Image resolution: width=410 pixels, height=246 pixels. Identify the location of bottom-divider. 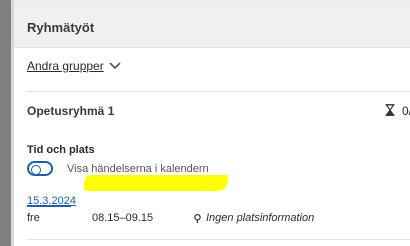
(218, 239).